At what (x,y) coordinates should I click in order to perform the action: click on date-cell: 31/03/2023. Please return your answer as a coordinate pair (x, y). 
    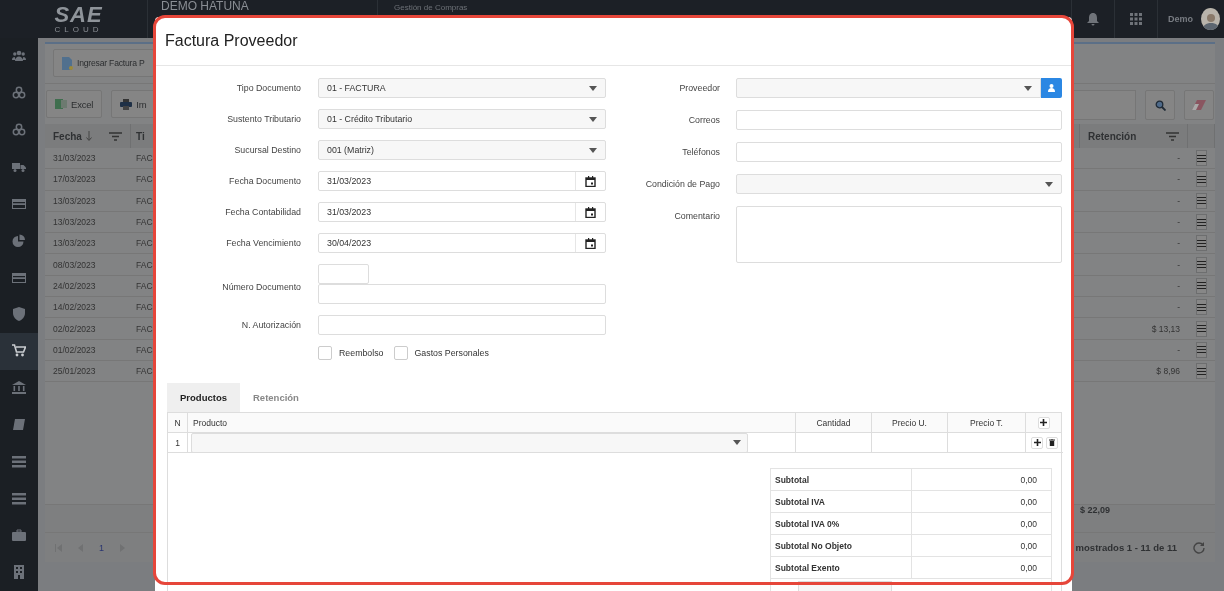
    Looking at the image, I should click on (74, 158).